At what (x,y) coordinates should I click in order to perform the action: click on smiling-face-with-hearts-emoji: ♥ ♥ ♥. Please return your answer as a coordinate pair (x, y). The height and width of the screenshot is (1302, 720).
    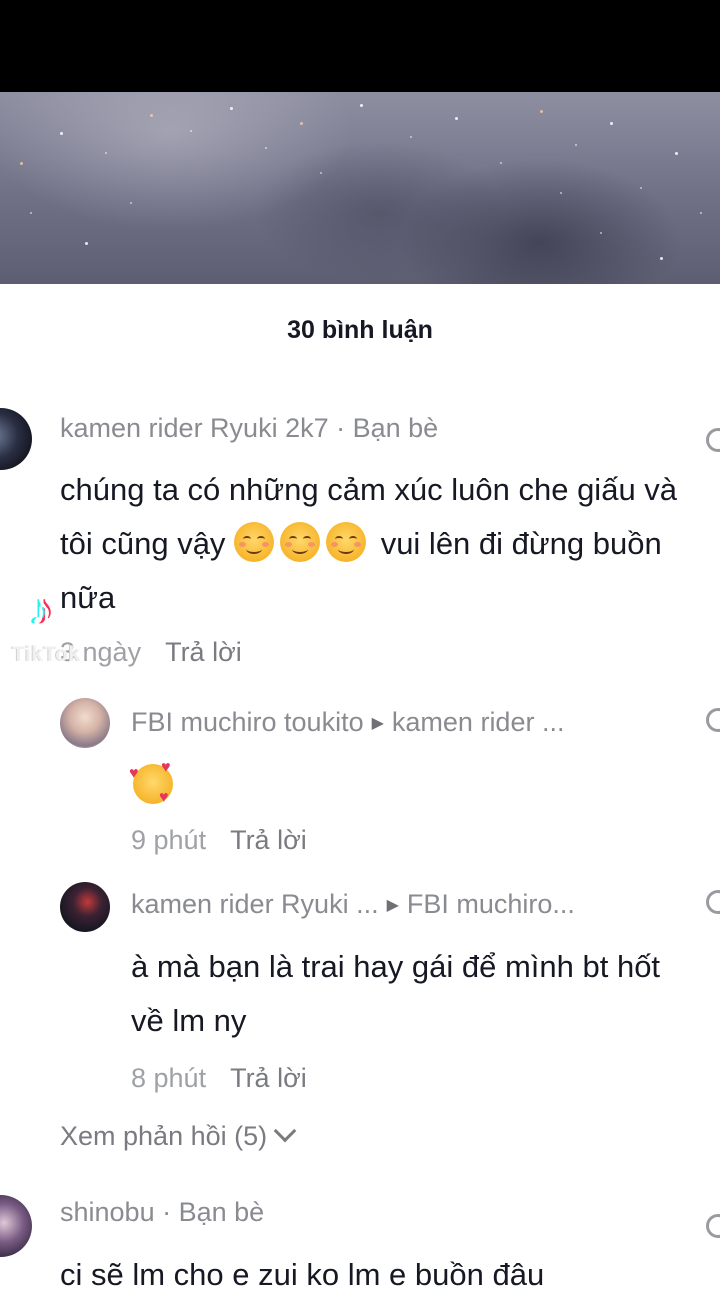
    Looking at the image, I should click on (152, 783).